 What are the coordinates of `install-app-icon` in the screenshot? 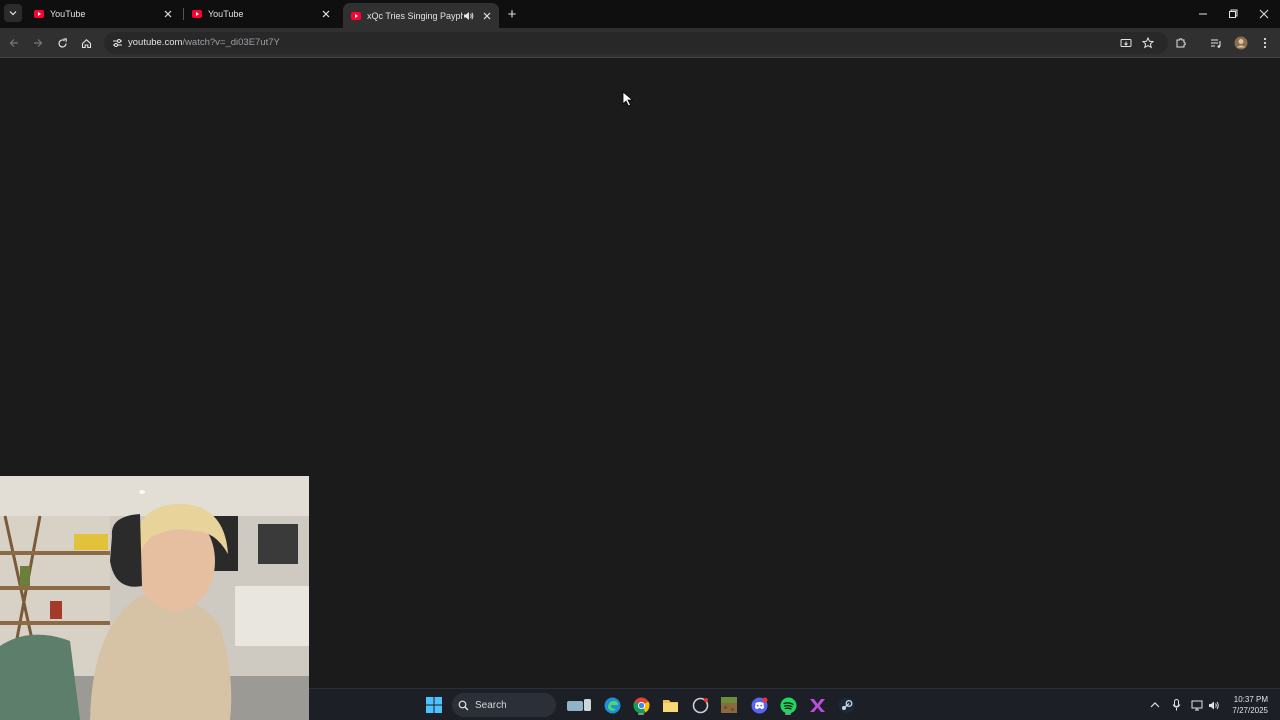 It's located at (1126, 43).